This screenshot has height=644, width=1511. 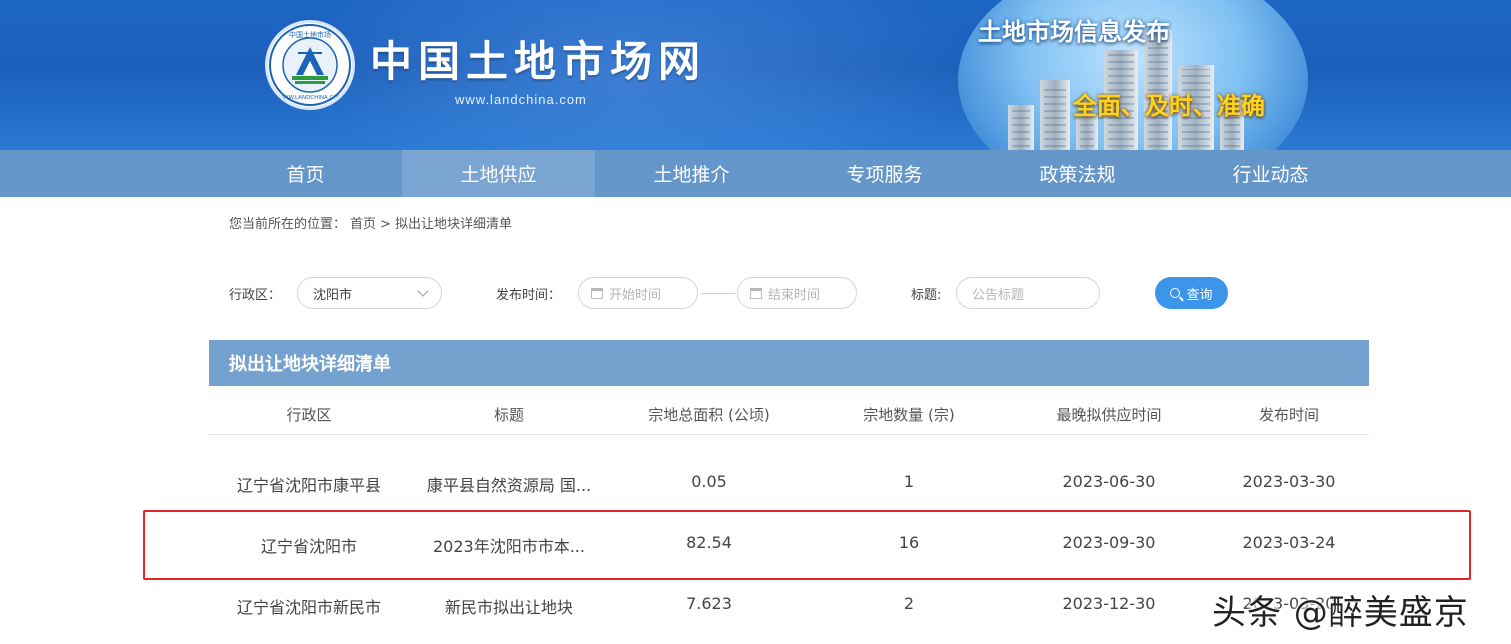 I want to click on publish-time-label: 发布时间：, so click(x=529, y=295).